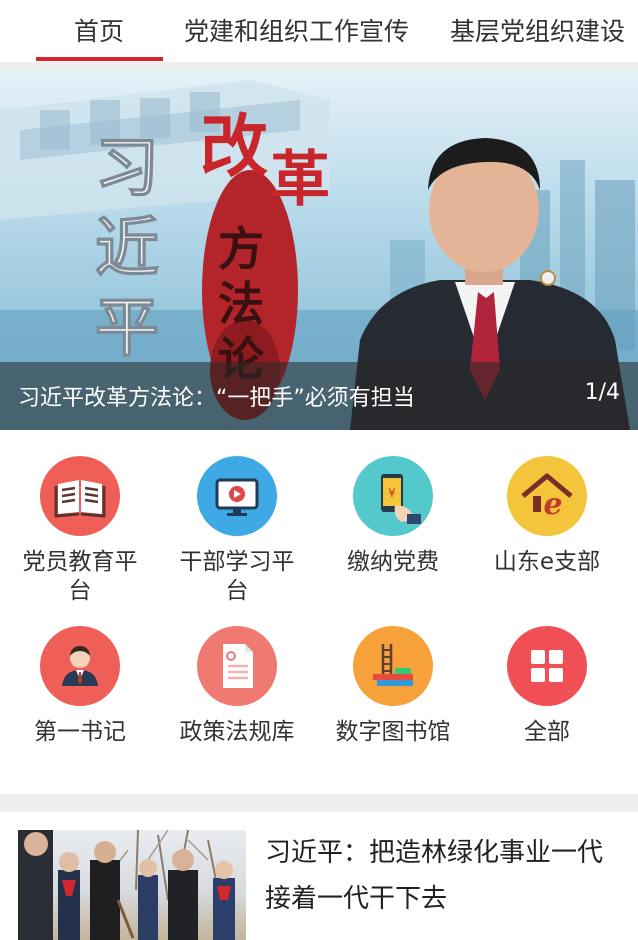 The height and width of the screenshot is (940, 638). What do you see at coordinates (80, 666) in the screenshot?
I see `person-icon` at bounding box center [80, 666].